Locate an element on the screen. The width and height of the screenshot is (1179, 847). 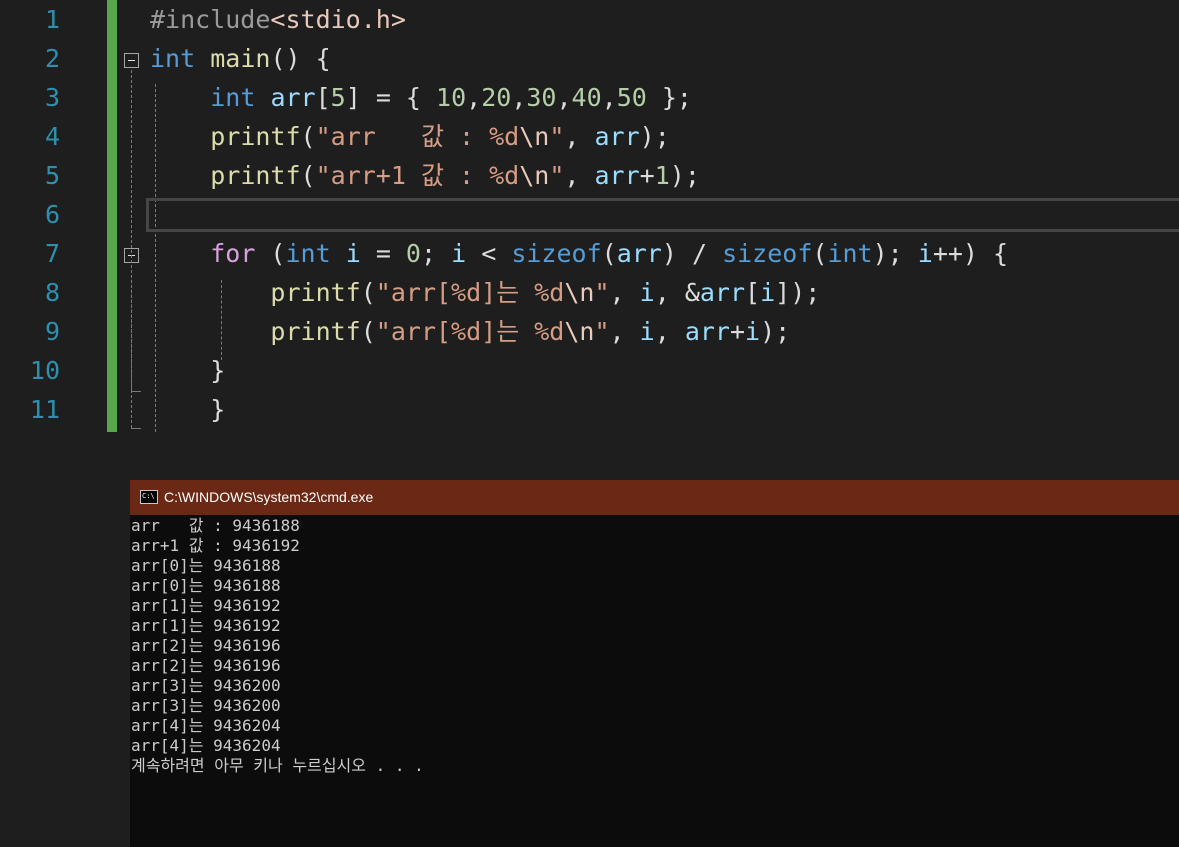
console-line: arr+1 값 : 9436192 is located at coordinates (215, 545).